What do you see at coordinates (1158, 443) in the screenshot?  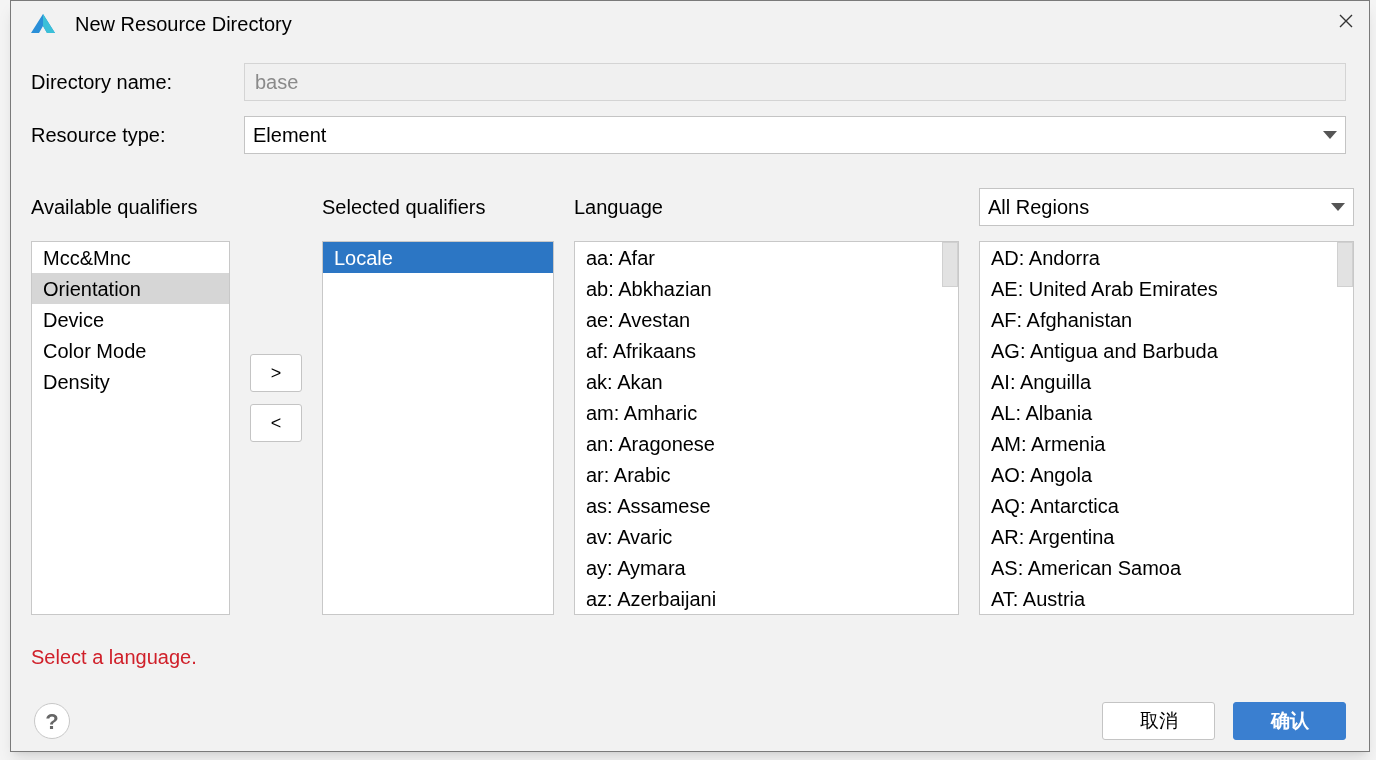 I see `list-item: AM: Armenia` at bounding box center [1158, 443].